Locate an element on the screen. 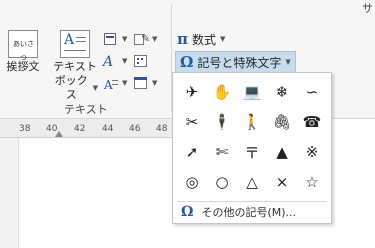  pen-icon: ✎ is located at coordinates (141, 39).